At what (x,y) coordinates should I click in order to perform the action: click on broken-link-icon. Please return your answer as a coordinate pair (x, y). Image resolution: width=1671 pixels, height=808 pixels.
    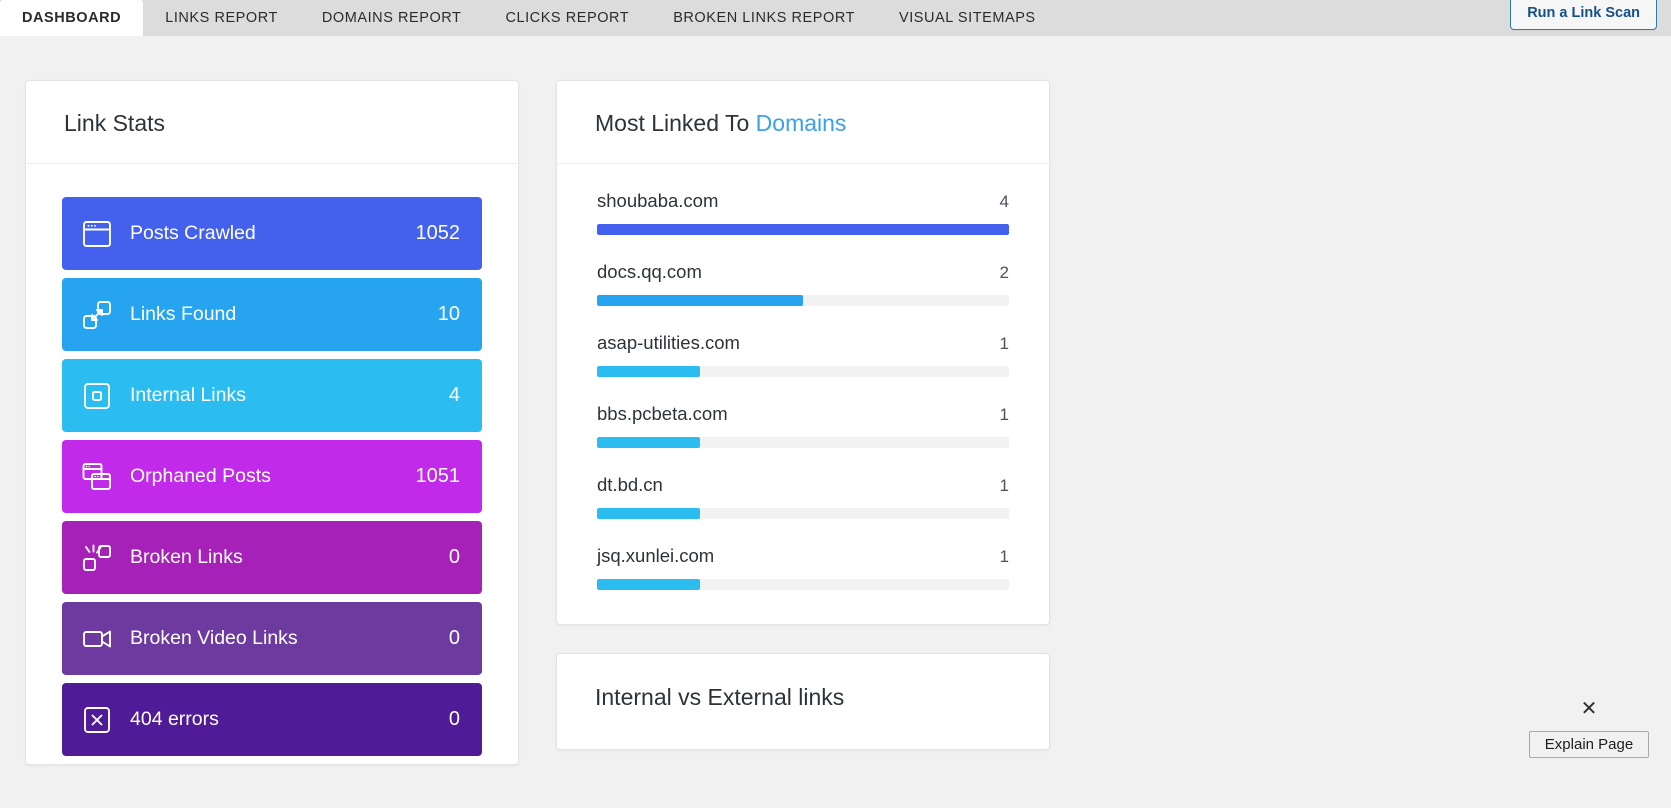
    Looking at the image, I should click on (97, 558).